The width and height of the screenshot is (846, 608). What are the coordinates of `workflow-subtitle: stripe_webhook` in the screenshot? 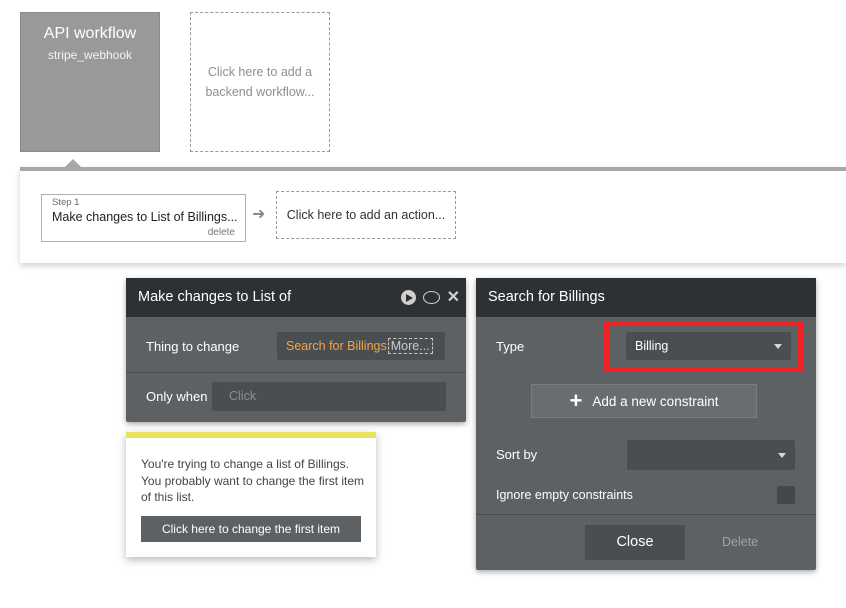 It's located at (90, 55).